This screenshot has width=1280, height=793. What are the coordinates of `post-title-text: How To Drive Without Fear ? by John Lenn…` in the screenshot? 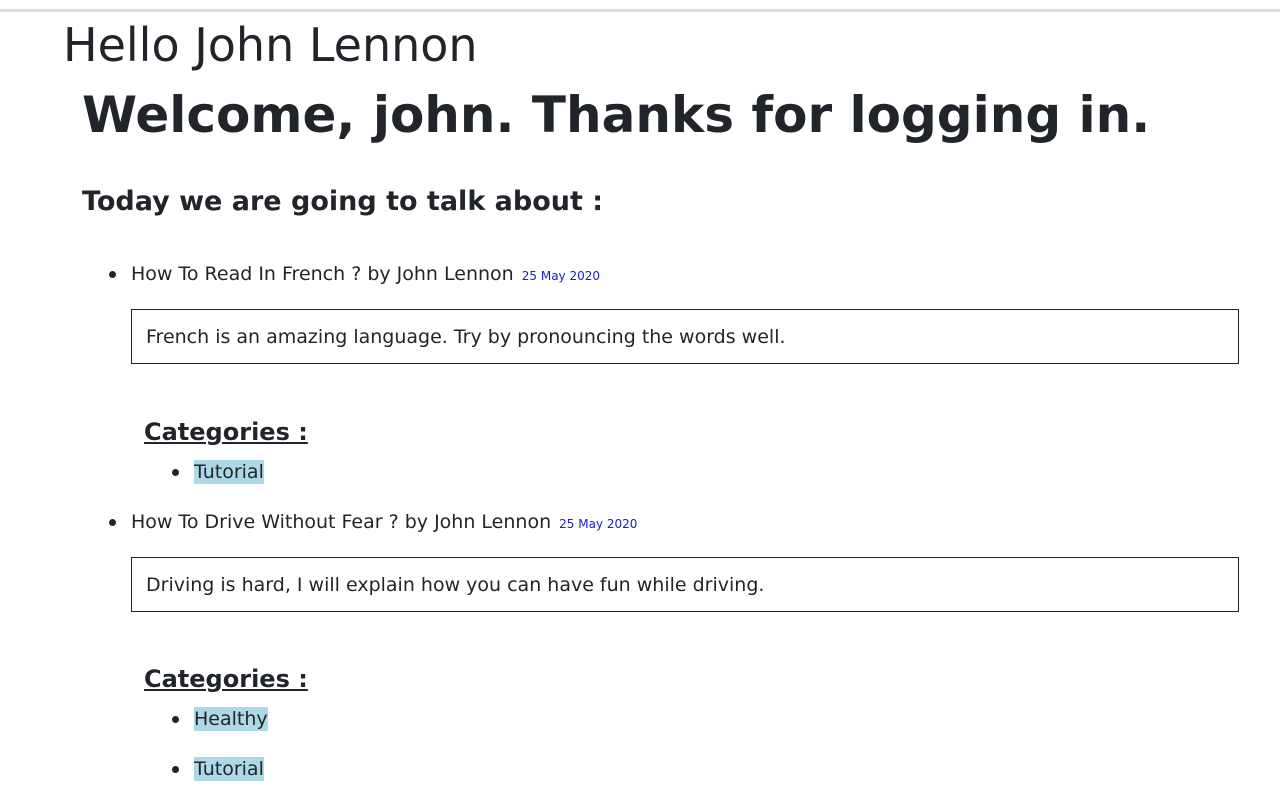 It's located at (341, 522).